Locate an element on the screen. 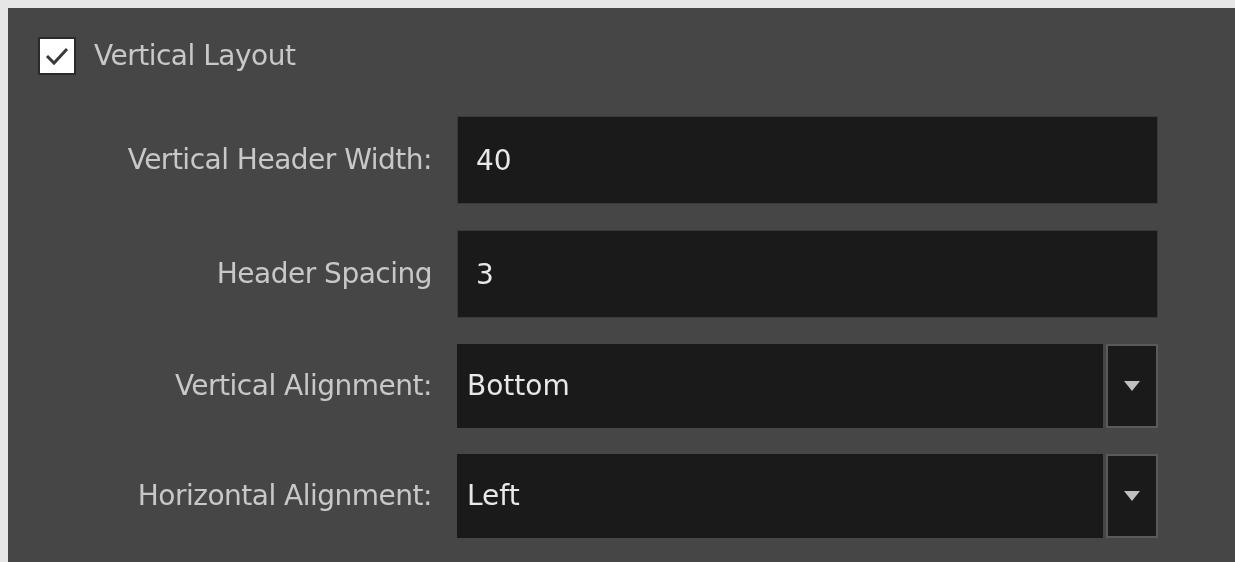 The height and width of the screenshot is (562, 1235). input-field: 3 is located at coordinates (807, 274).